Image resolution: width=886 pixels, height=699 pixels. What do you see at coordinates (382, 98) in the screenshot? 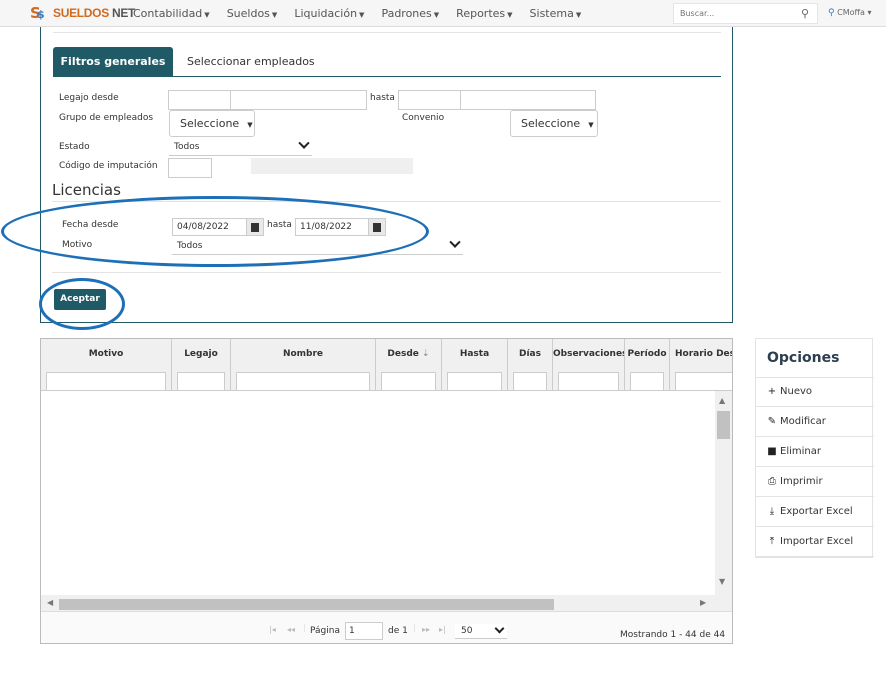
I see `legajo-hasta-label: hasta` at bounding box center [382, 98].